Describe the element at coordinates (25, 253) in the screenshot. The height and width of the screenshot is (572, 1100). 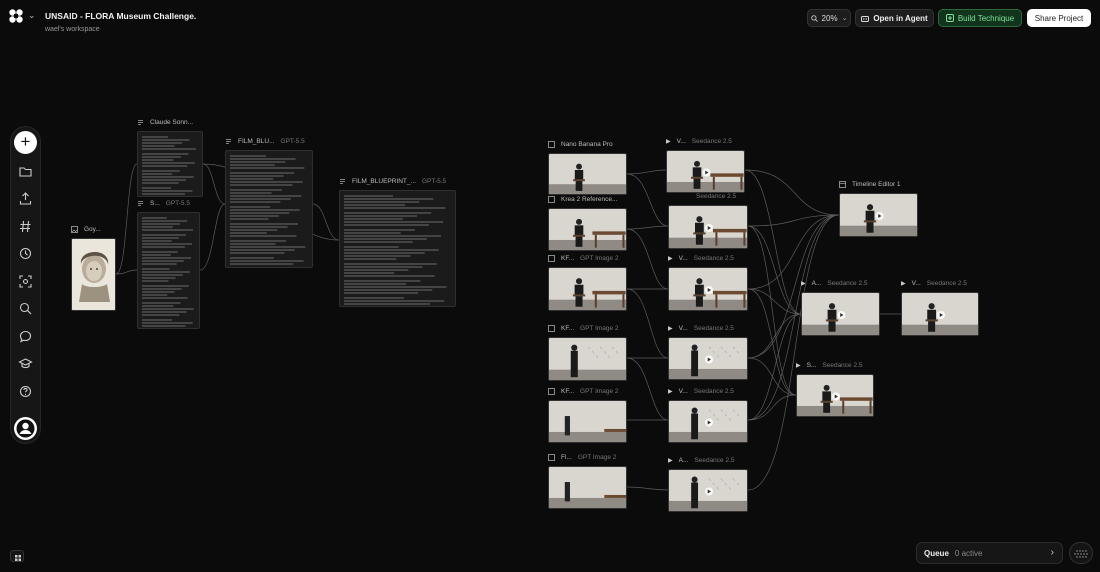
I see `history-icon` at that location.